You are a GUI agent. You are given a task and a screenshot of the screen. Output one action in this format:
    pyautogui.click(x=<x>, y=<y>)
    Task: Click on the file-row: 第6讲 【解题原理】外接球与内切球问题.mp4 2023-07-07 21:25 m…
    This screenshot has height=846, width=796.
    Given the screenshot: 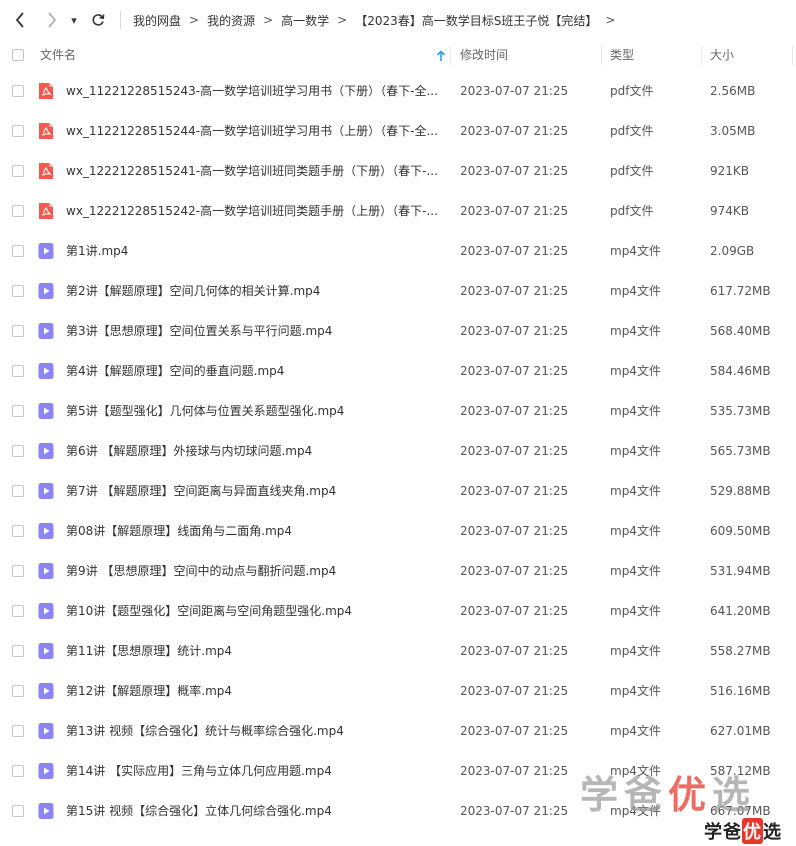 What is the action you would take?
    pyautogui.click(x=398, y=451)
    